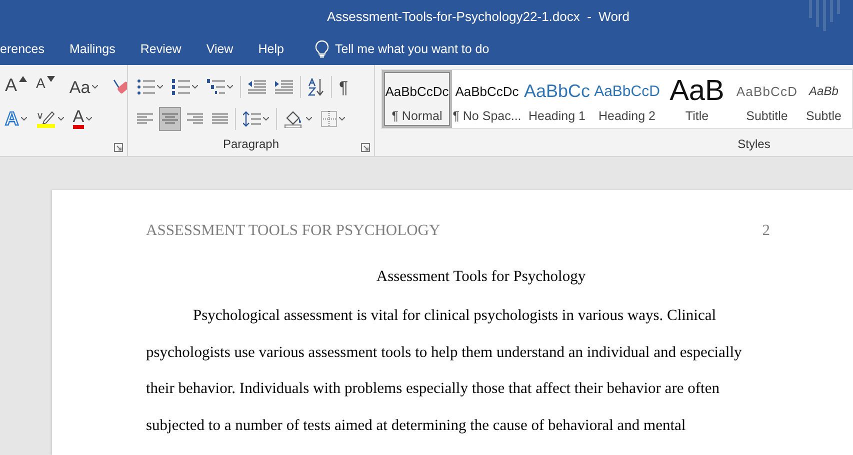 The image size is (853, 455). Describe the element at coordinates (766, 231) in the screenshot. I see `page-number: 2` at that location.